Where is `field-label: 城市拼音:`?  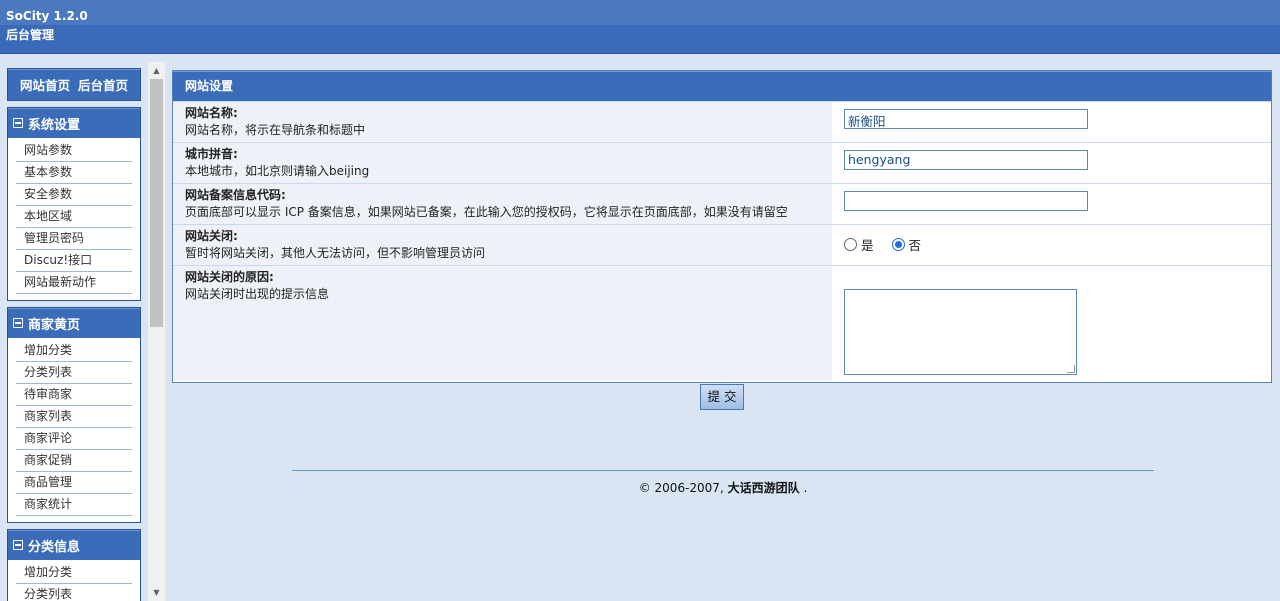 field-label: 城市拼音: is located at coordinates (211, 154).